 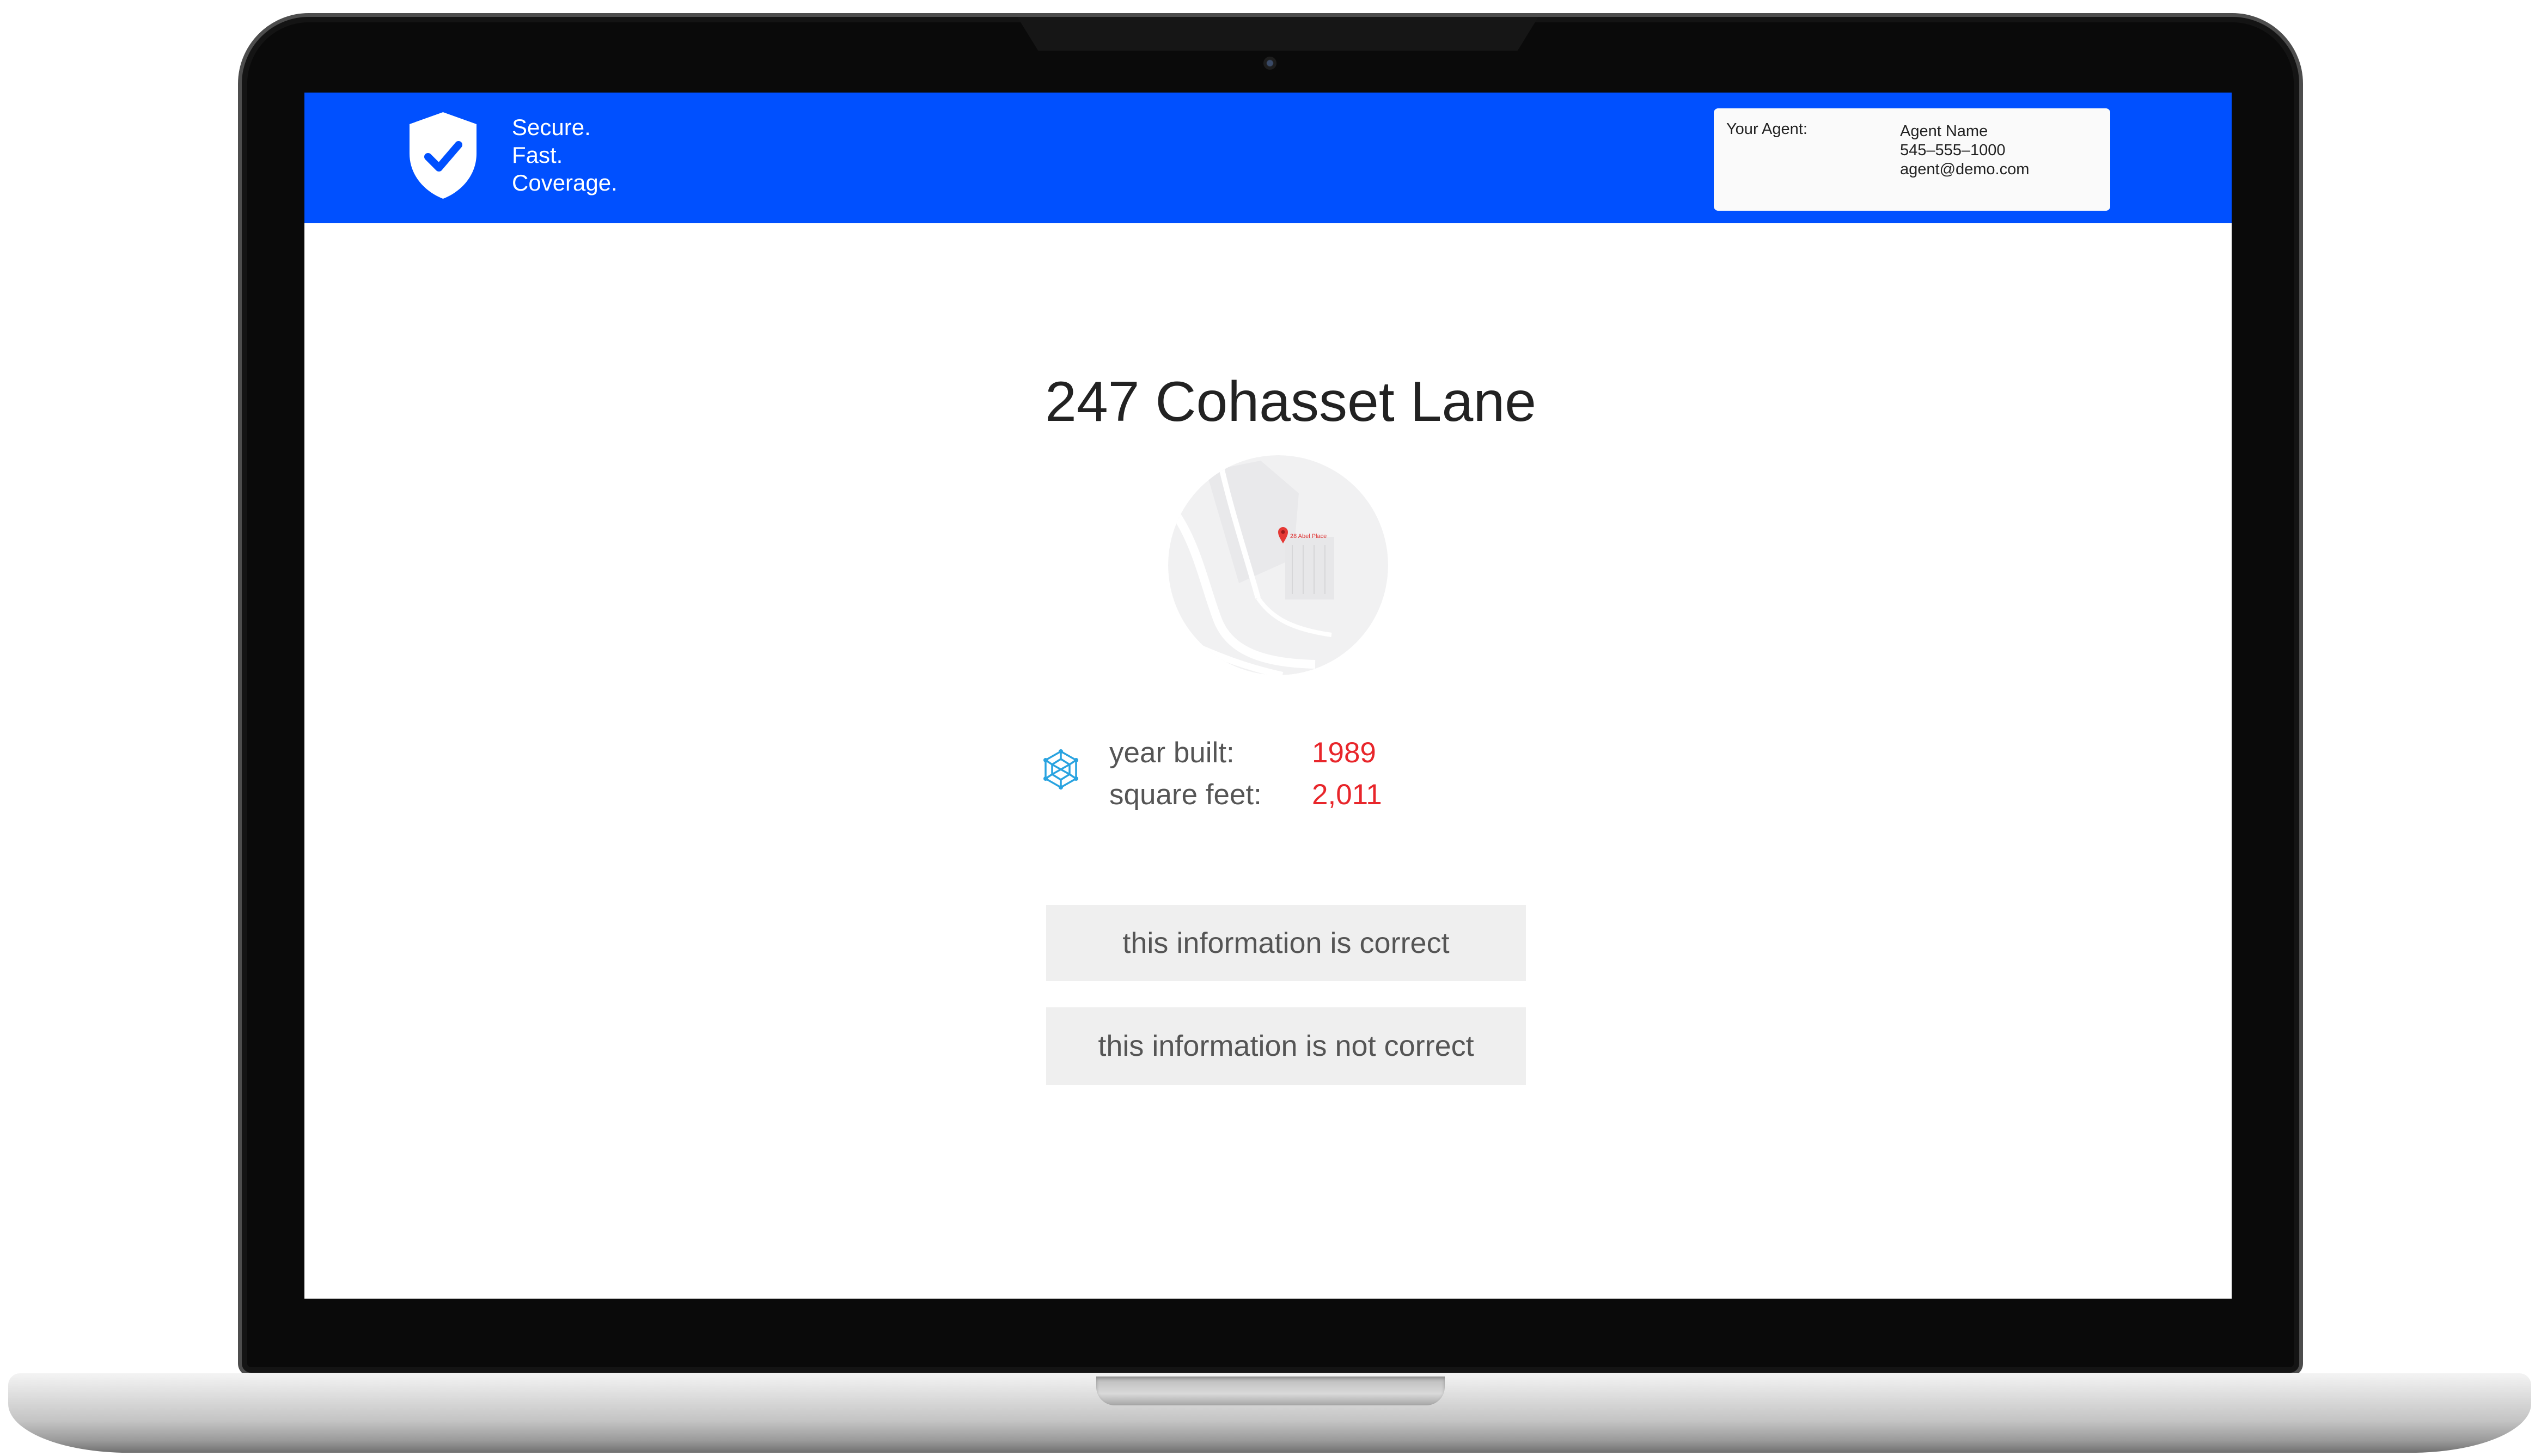 What do you see at coordinates (1308, 536) in the screenshot?
I see `map-pin-label: 28 Abel Place` at bounding box center [1308, 536].